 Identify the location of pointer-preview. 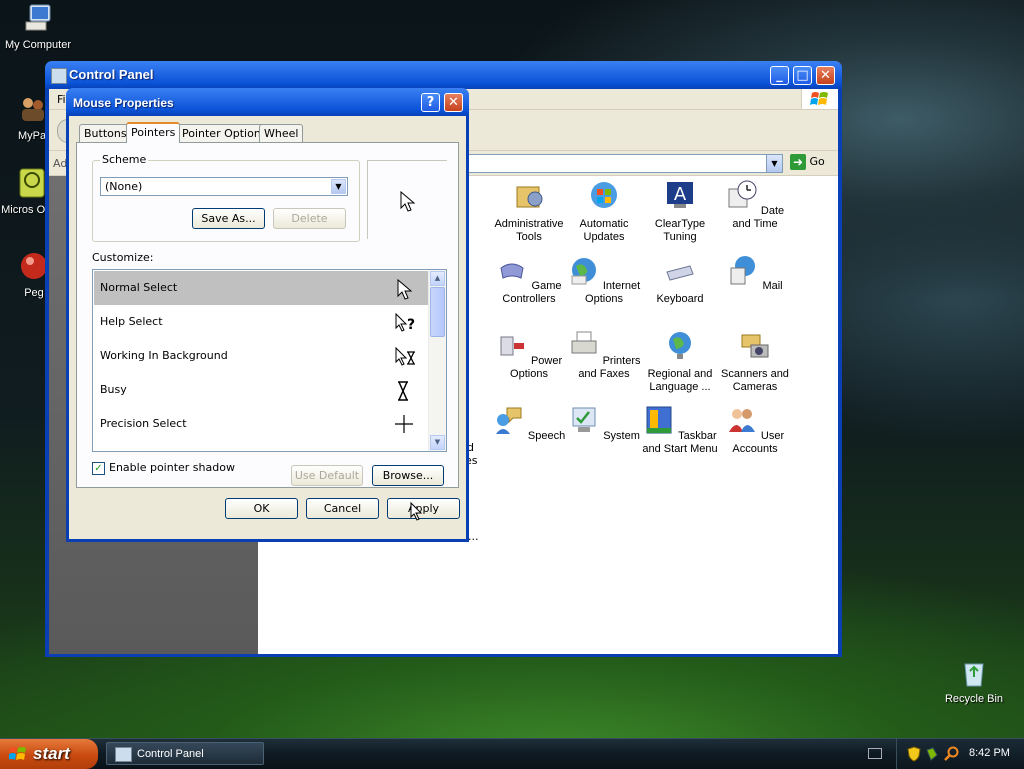
(407, 199).